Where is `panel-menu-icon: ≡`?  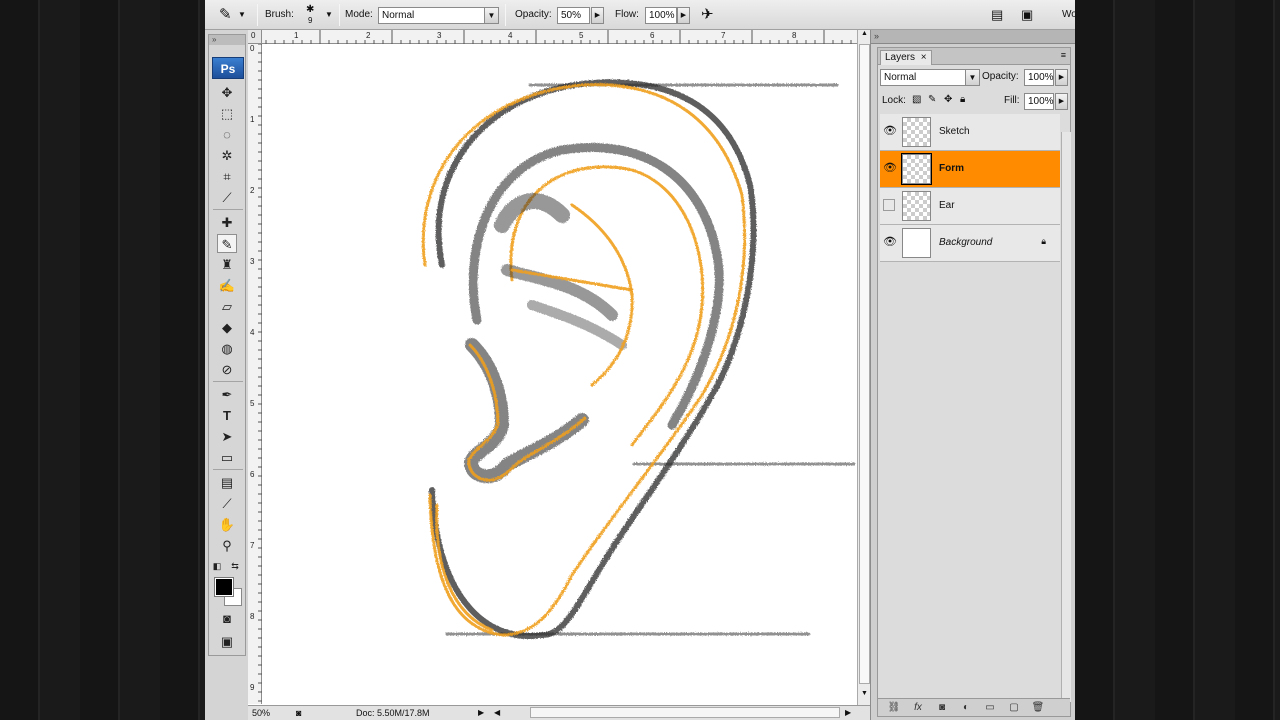 panel-menu-icon: ≡ is located at coordinates (1063, 55).